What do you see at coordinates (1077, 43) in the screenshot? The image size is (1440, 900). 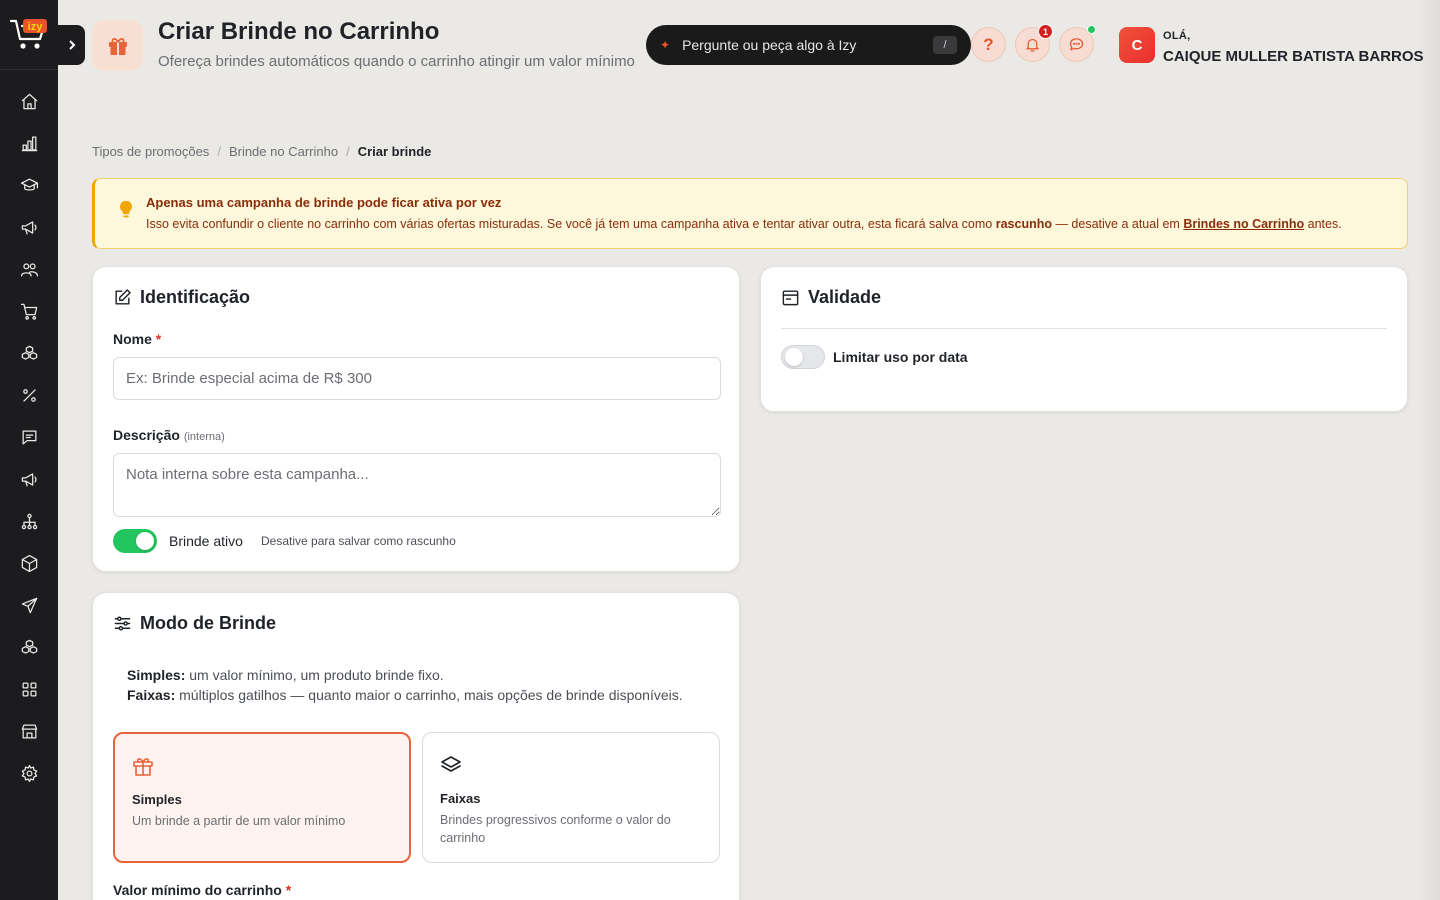 I see `chat-button` at bounding box center [1077, 43].